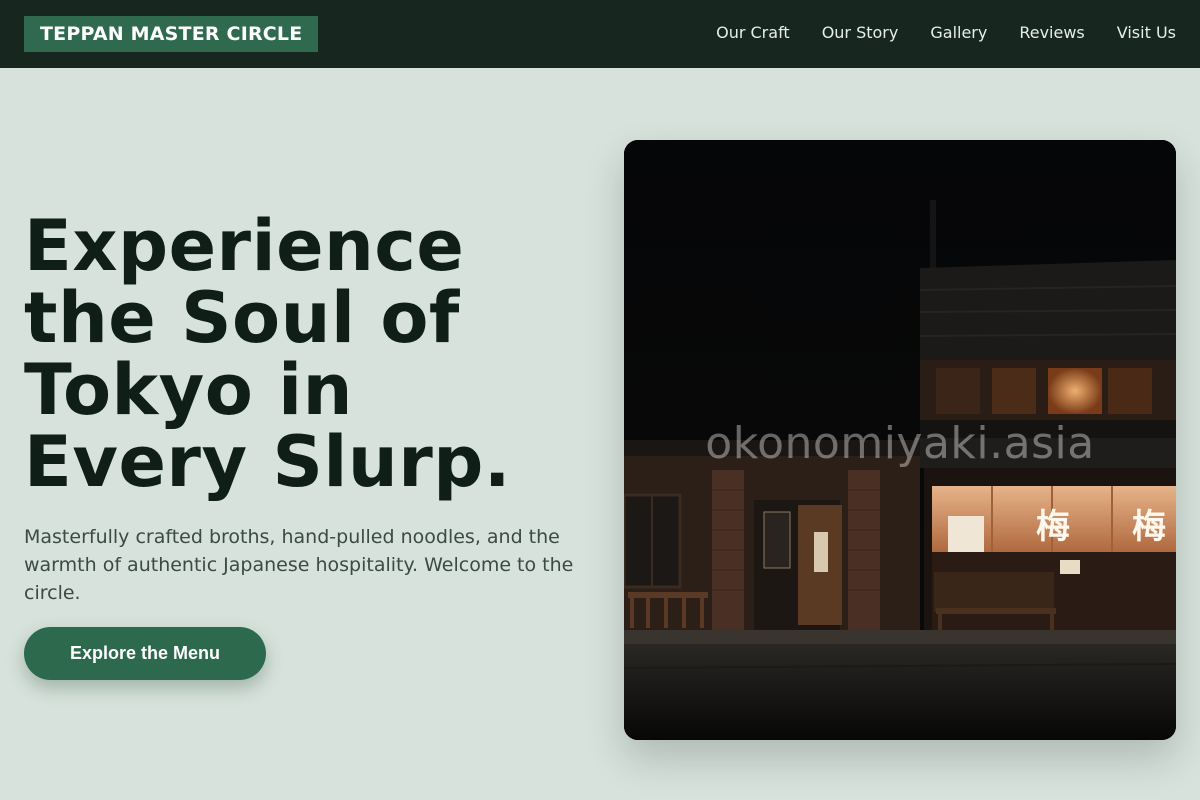  Describe the element at coordinates (244, 246) in the screenshot. I see `headline-line: Experience` at that location.